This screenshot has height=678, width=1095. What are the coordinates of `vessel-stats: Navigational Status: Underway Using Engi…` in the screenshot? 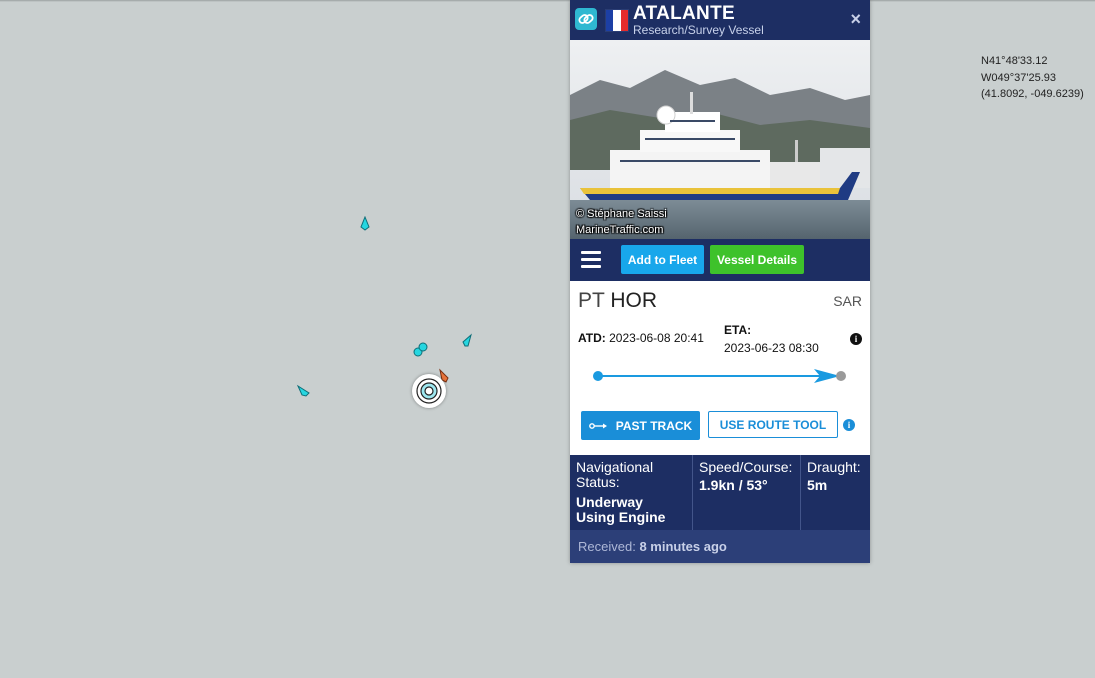 It's located at (720, 492).